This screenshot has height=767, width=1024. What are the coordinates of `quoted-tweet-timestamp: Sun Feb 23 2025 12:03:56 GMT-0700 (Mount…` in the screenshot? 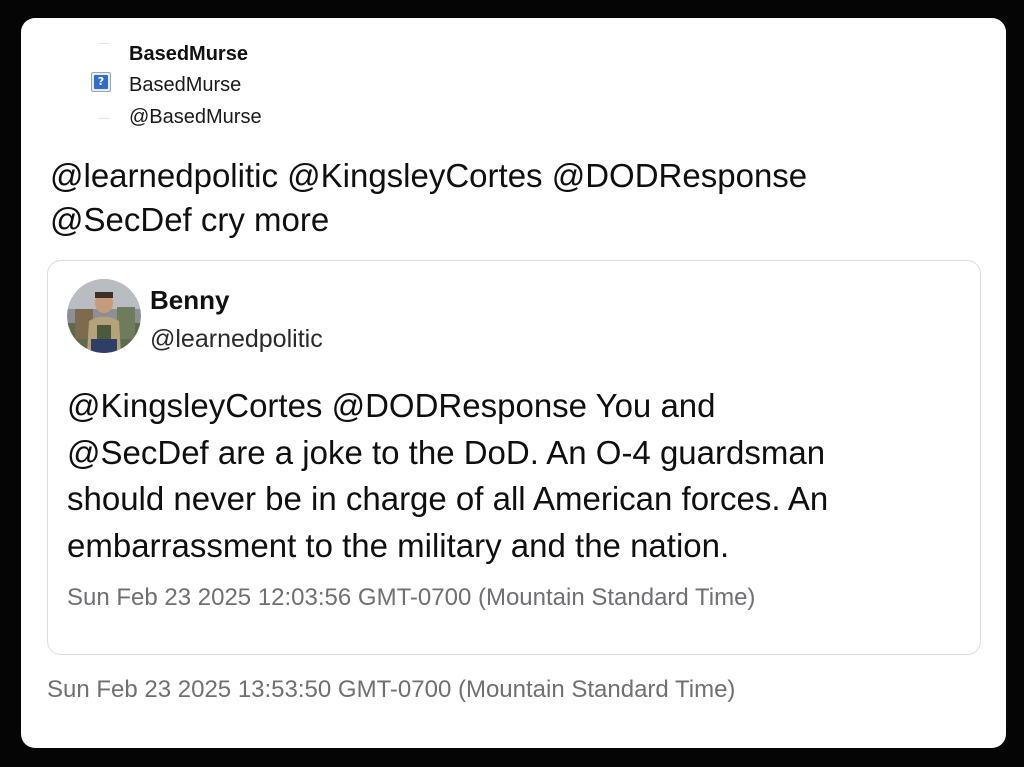 It's located at (411, 598).